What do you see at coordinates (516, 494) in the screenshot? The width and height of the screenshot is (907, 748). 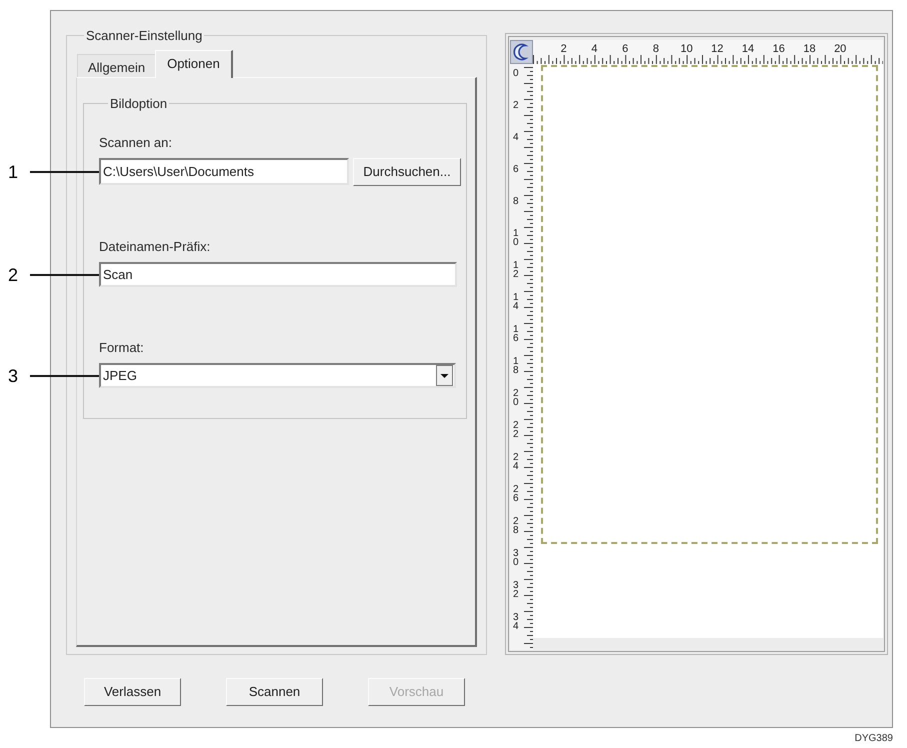 I see `ruler-number: 26` at bounding box center [516, 494].